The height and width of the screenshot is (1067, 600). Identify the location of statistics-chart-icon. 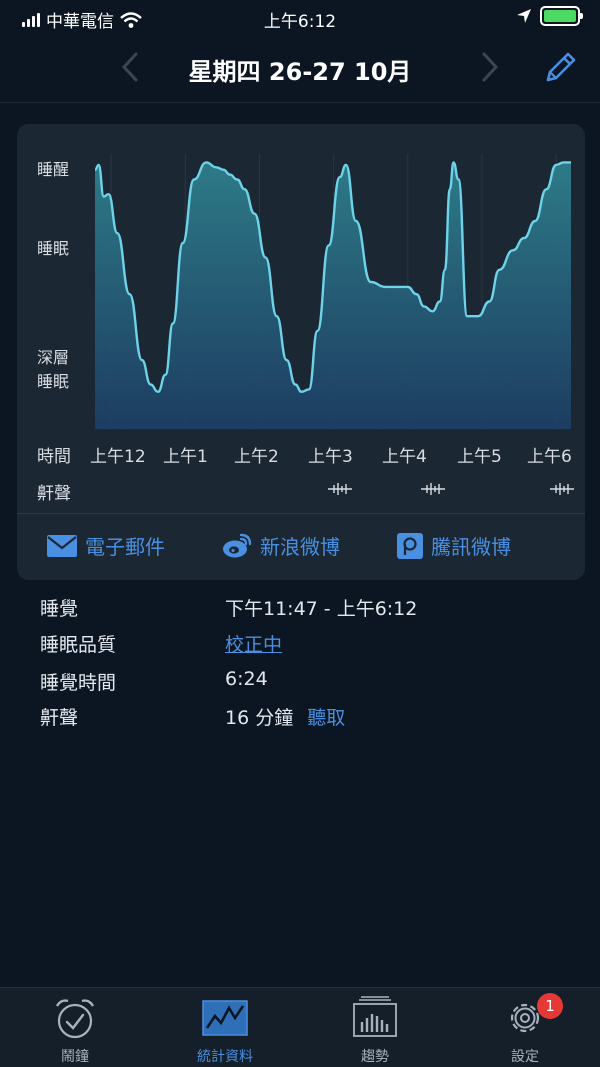
(225, 1018).